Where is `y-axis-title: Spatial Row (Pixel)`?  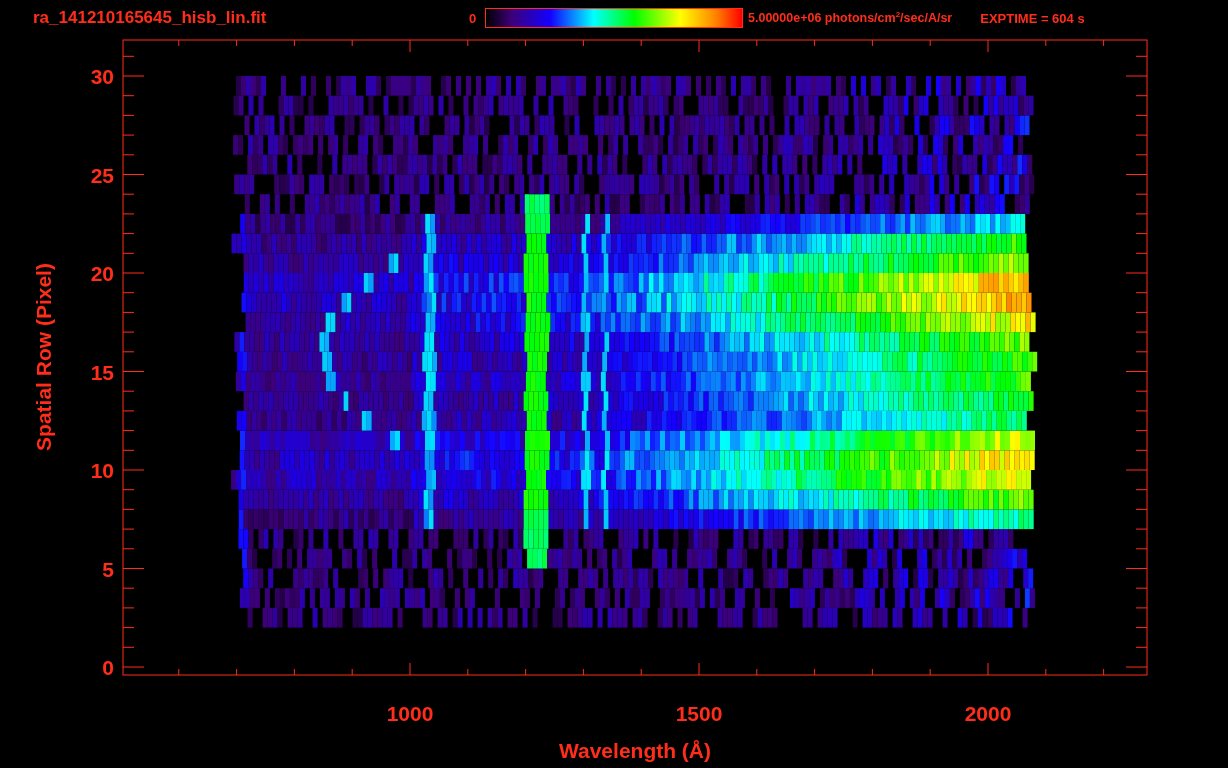 y-axis-title: Spatial Row (Pixel) is located at coordinates (43, 357).